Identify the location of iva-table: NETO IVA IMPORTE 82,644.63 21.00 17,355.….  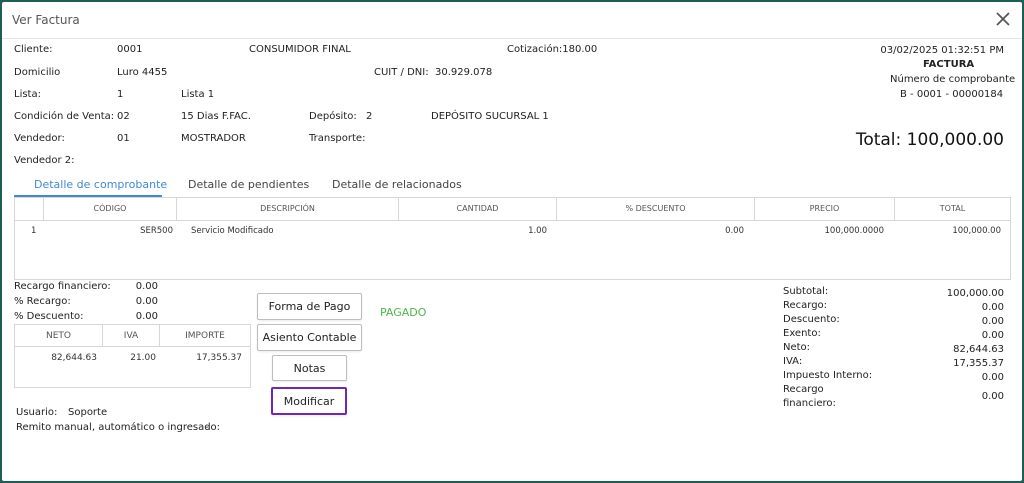
(132, 356).